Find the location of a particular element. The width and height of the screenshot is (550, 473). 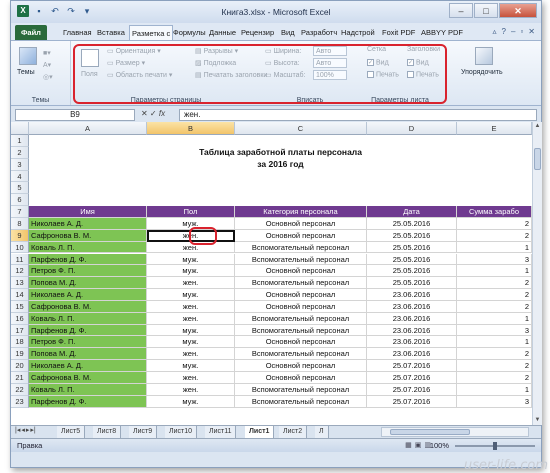

sheet-tab: Лист10 is located at coordinates (181, 432).